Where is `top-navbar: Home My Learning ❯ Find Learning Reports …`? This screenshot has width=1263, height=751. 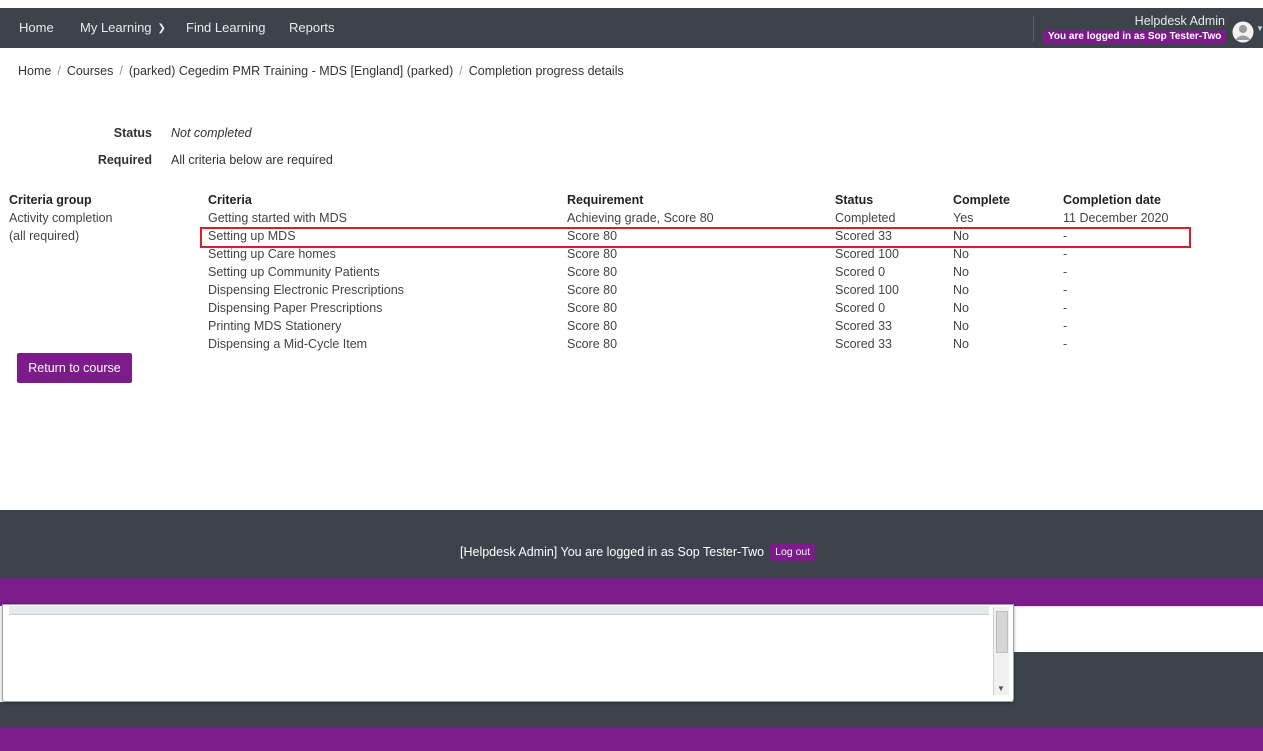
top-navbar: Home My Learning ❯ Find Learning Reports … is located at coordinates (631, 28).